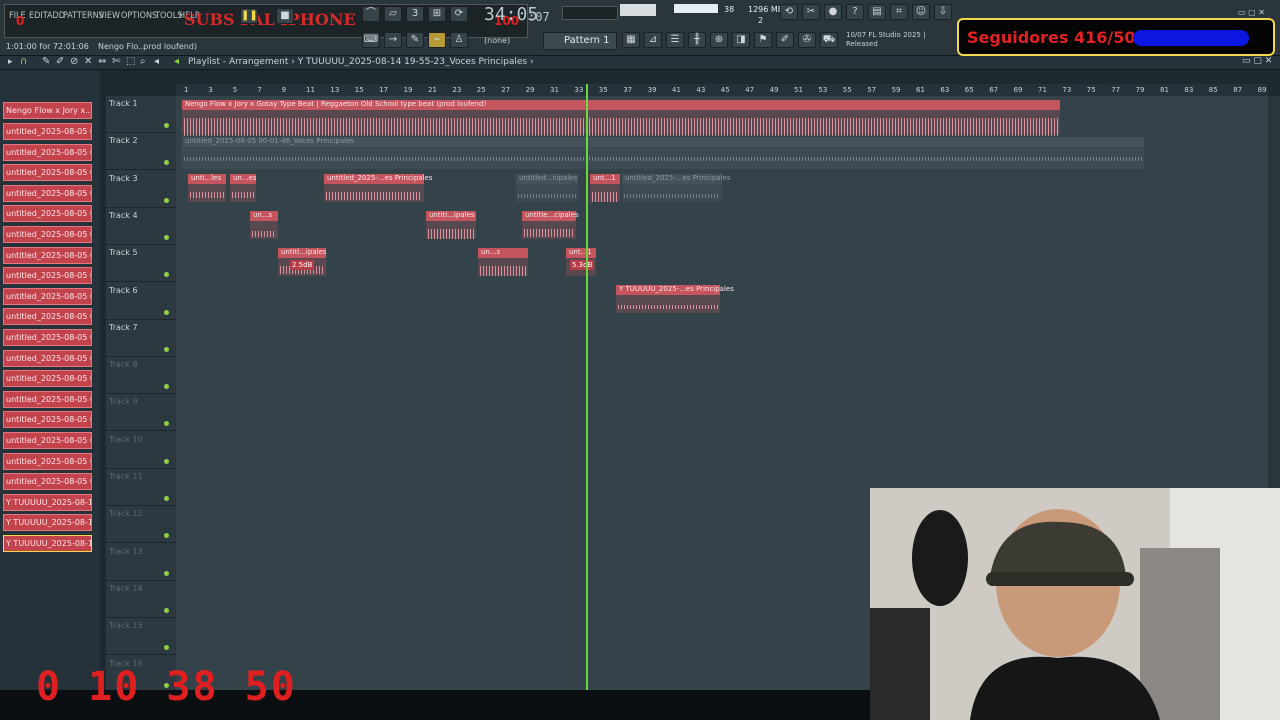 The height and width of the screenshot is (720, 1280). Describe the element at coordinates (763, 40) in the screenshot. I see `plugin-picker-icon: ⚑` at that location.